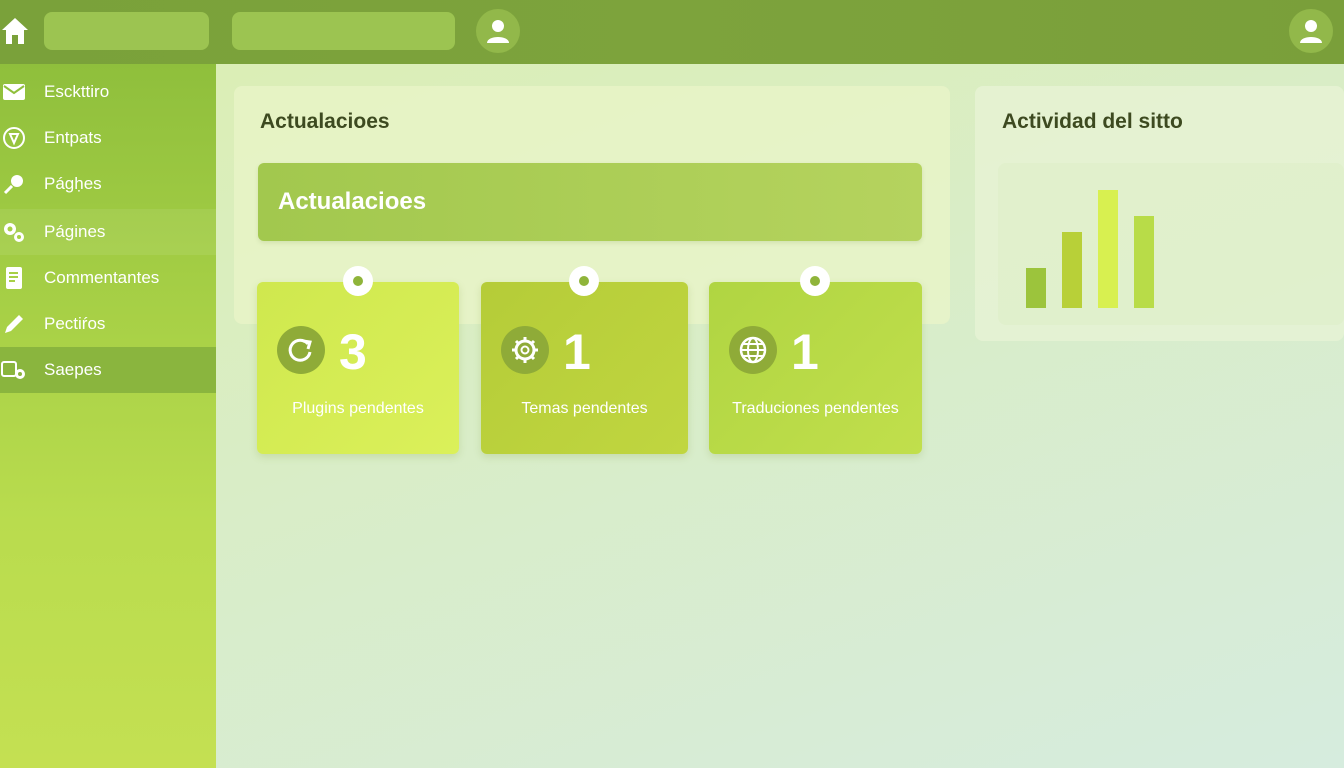 This screenshot has height=768, width=1344. What do you see at coordinates (14, 184) in the screenshot?
I see `pushpin-icon` at bounding box center [14, 184].